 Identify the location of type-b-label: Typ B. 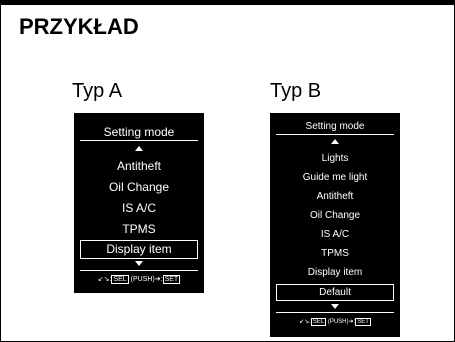
(296, 91).